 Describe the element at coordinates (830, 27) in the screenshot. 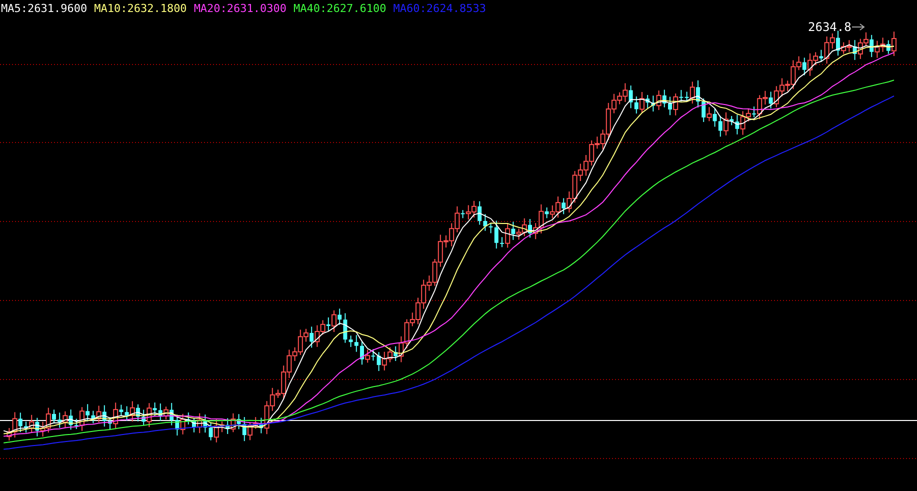

I see `high-price-label: 2634.8` at that location.